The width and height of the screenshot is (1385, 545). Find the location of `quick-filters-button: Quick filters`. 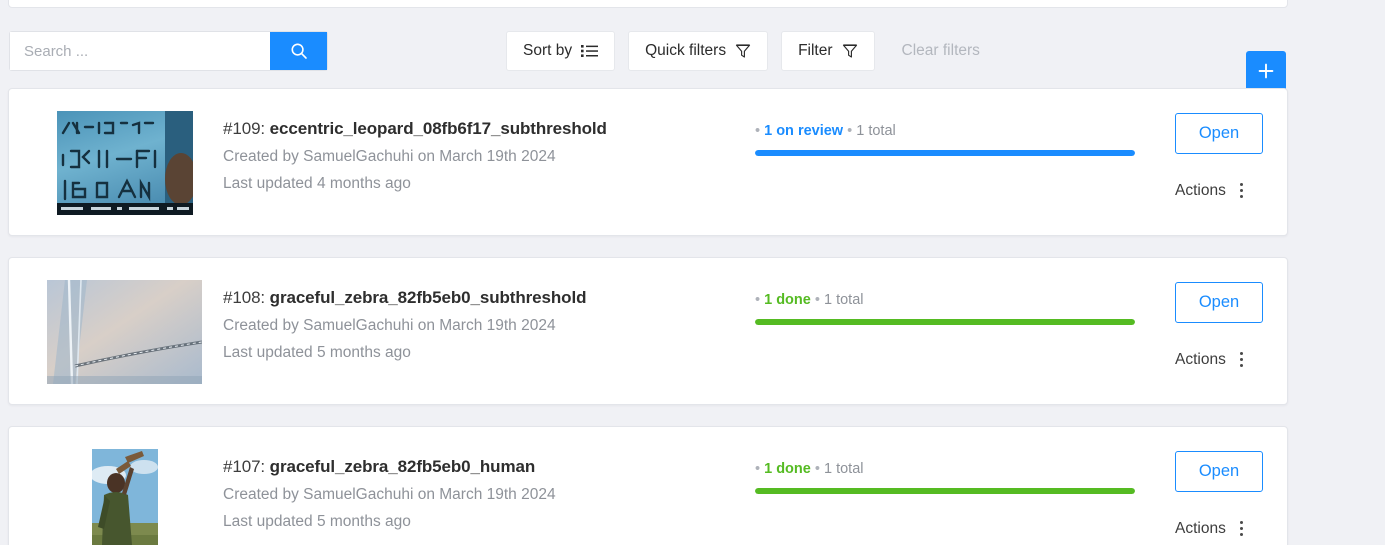

quick-filters-button: Quick filters is located at coordinates (698, 51).